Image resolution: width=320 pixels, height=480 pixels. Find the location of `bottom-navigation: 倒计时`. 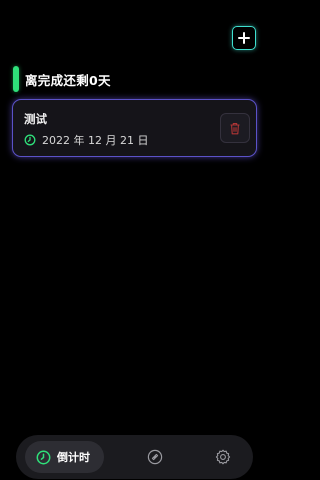

bottom-navigation: 倒计时 is located at coordinates (134, 457).